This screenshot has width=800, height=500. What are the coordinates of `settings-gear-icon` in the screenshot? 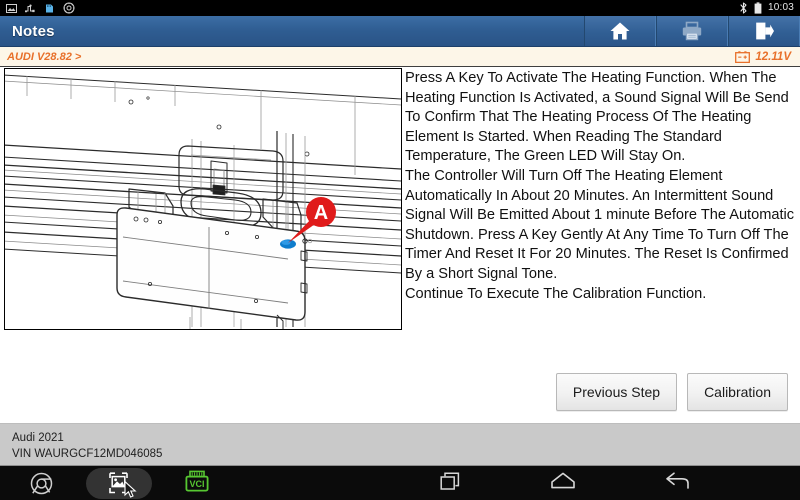 It's located at (69, 8).